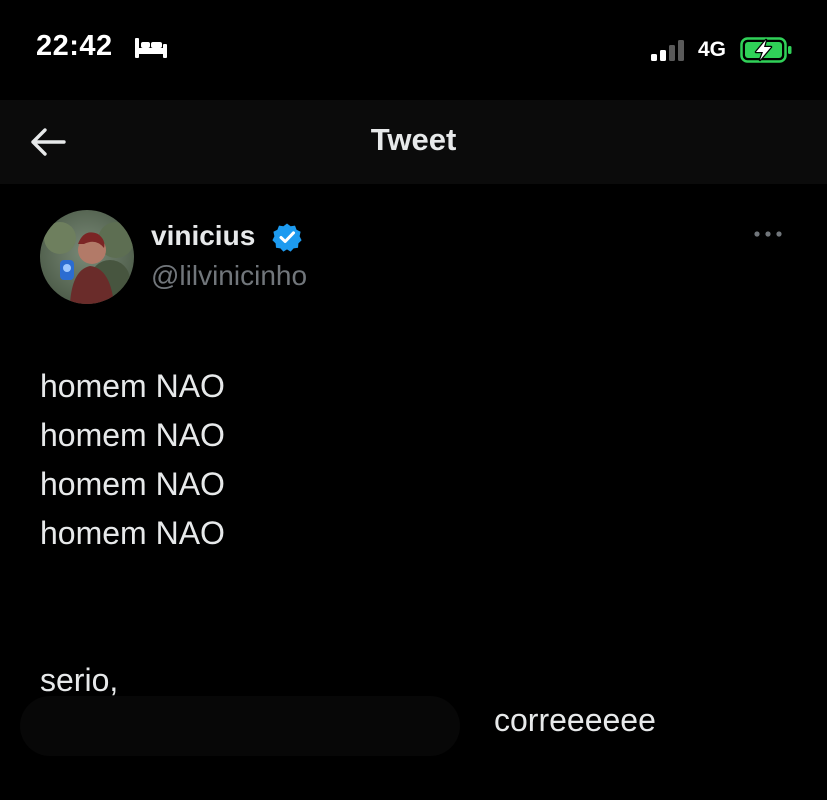  I want to click on tweet-line: serio,, so click(79, 680).